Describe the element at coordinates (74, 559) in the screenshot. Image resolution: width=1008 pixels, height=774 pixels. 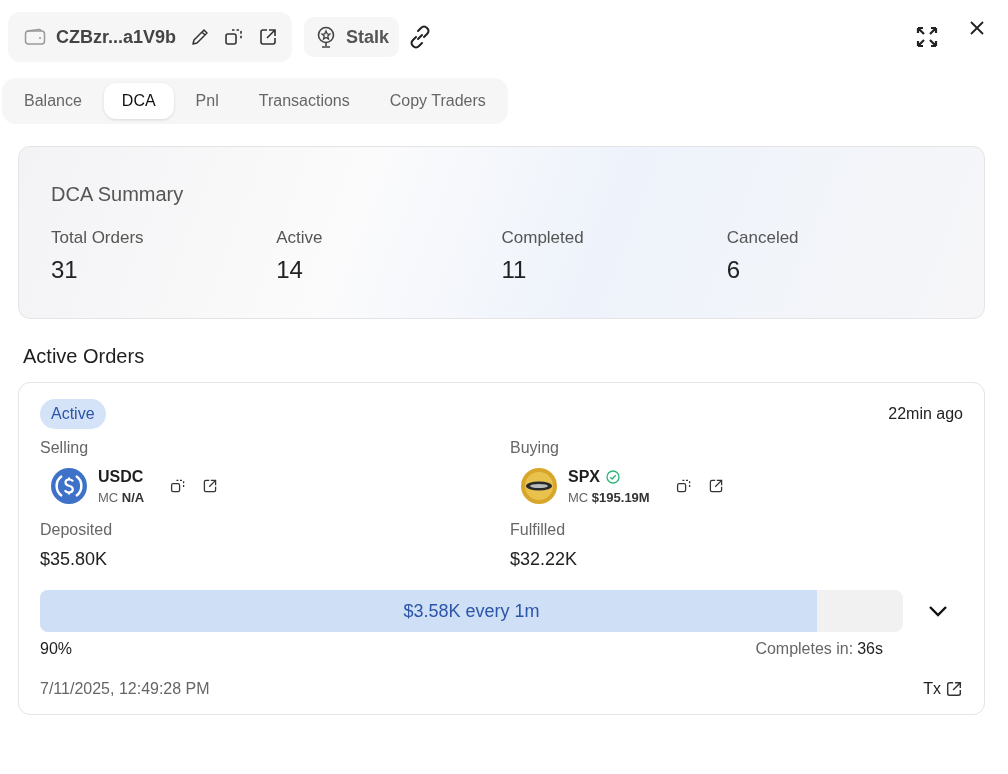
I see `amount-value: $35.80K` at that location.